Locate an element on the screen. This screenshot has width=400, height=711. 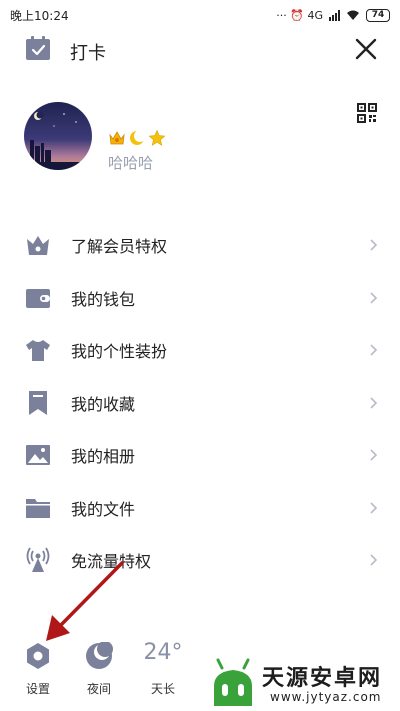
settings-button: 设置 is located at coordinates (38, 667).